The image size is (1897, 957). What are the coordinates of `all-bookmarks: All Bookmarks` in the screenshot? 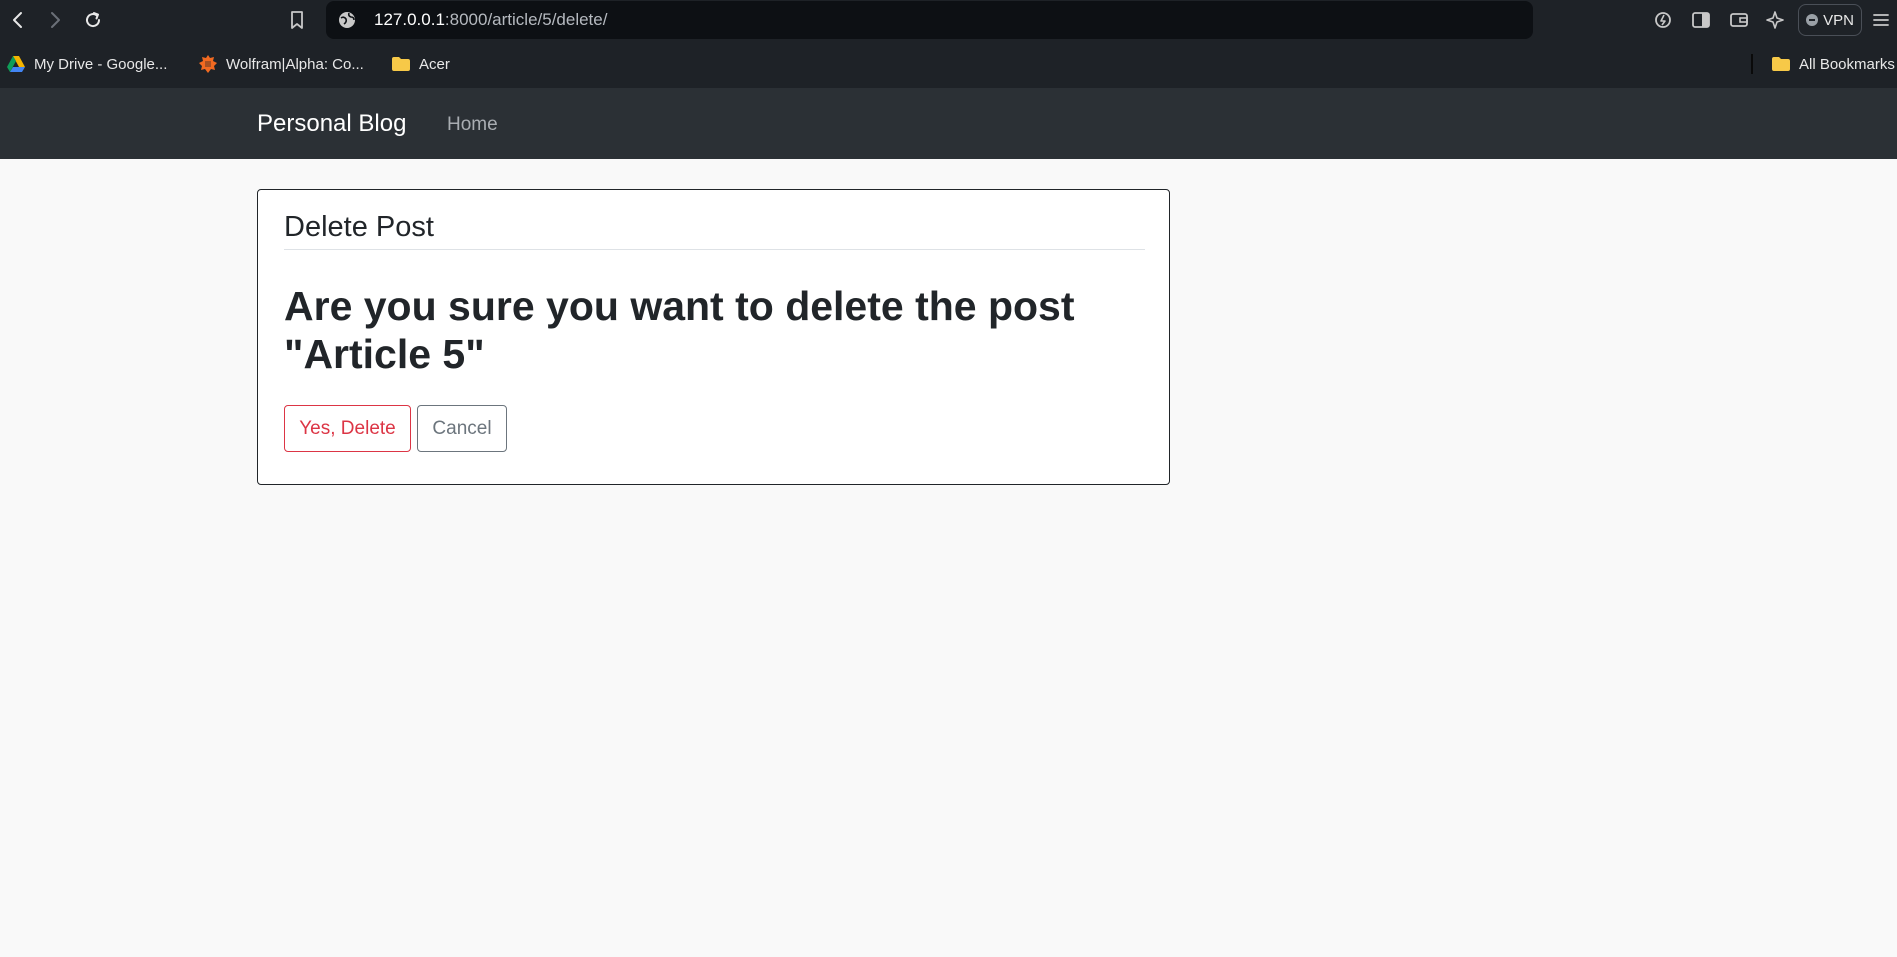 It's located at (1833, 64).